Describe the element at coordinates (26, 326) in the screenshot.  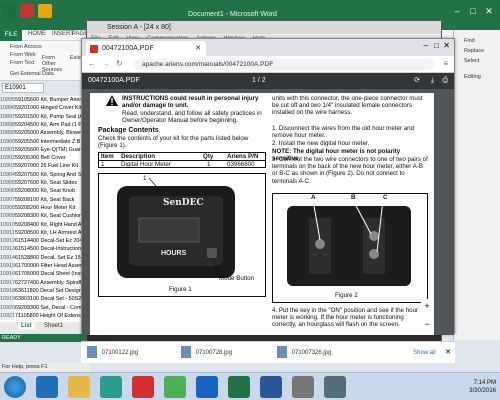
I see `sheet-tab-list: List` at that location.